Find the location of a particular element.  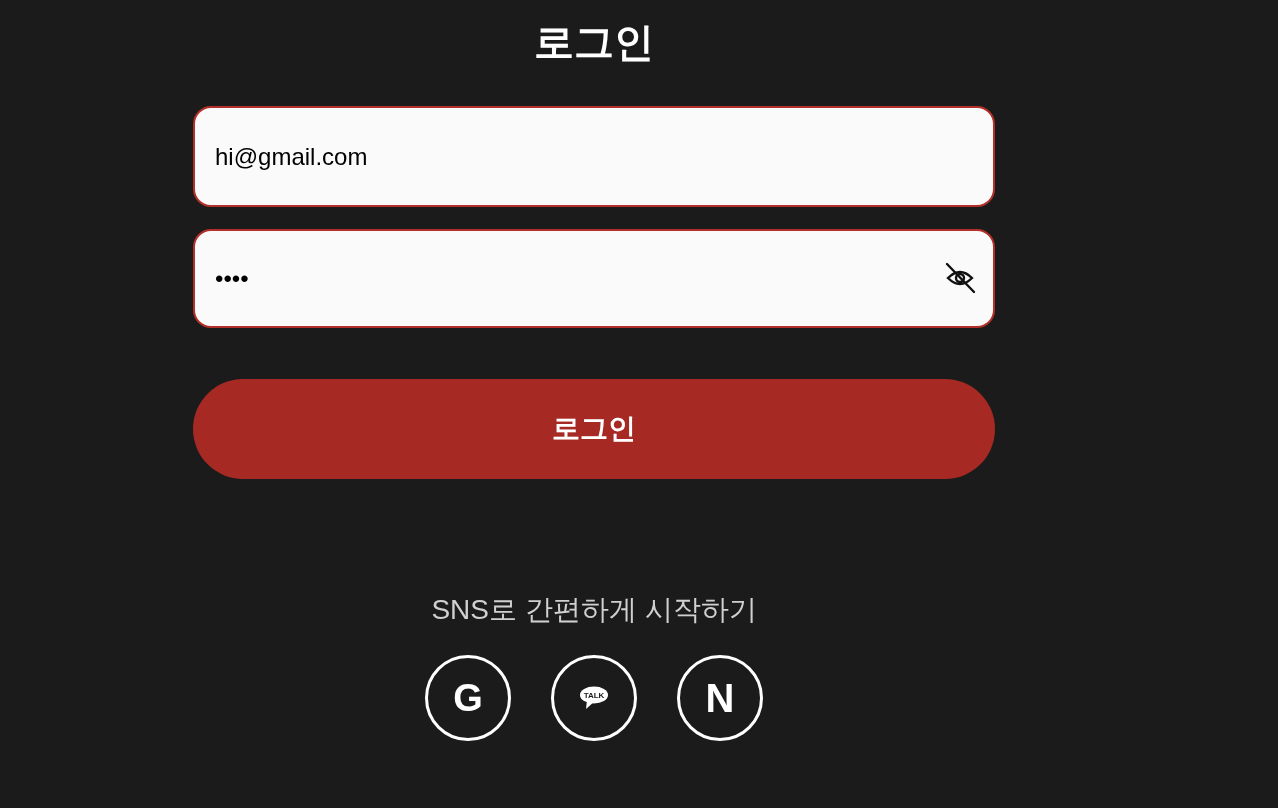

naver-login-button: N is located at coordinates (720, 698).